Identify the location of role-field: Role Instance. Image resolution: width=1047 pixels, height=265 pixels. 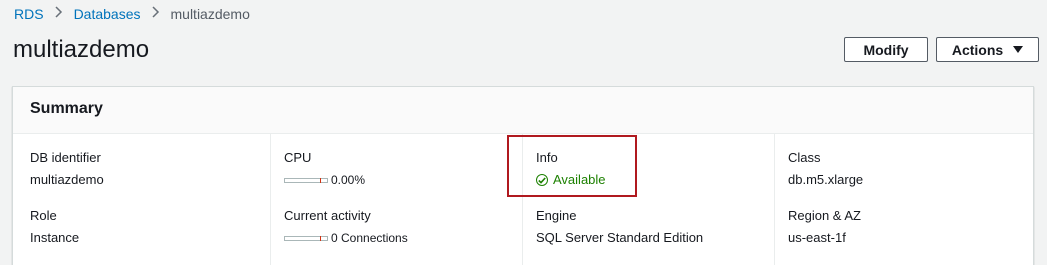
(54, 227).